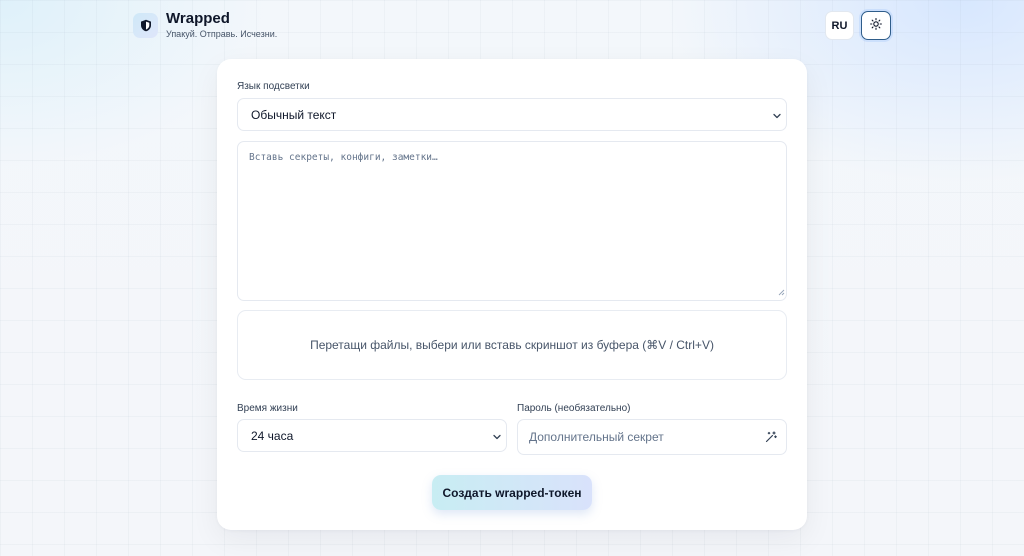 The image size is (1024, 556). Describe the element at coordinates (512, 492) in the screenshot. I see `create-token-button: Создать wrapped-токен` at that location.